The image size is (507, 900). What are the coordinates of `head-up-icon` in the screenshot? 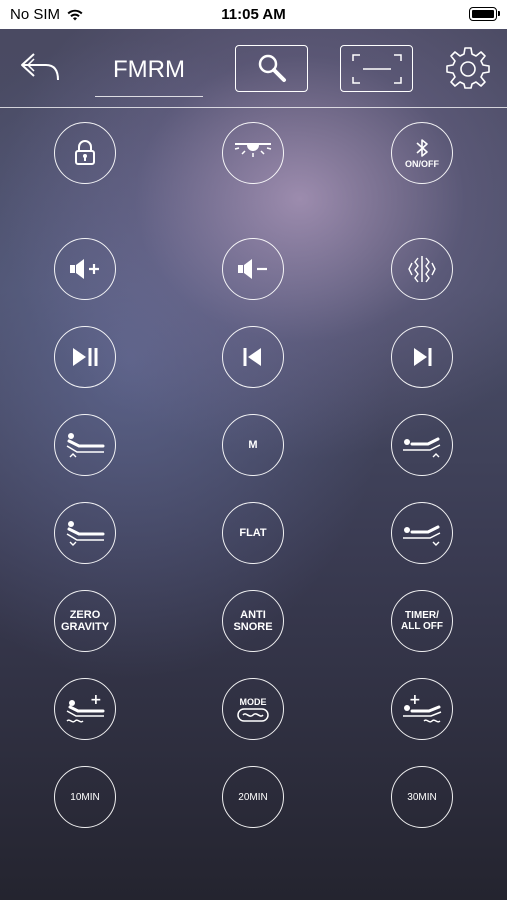 It's located at (85, 445).